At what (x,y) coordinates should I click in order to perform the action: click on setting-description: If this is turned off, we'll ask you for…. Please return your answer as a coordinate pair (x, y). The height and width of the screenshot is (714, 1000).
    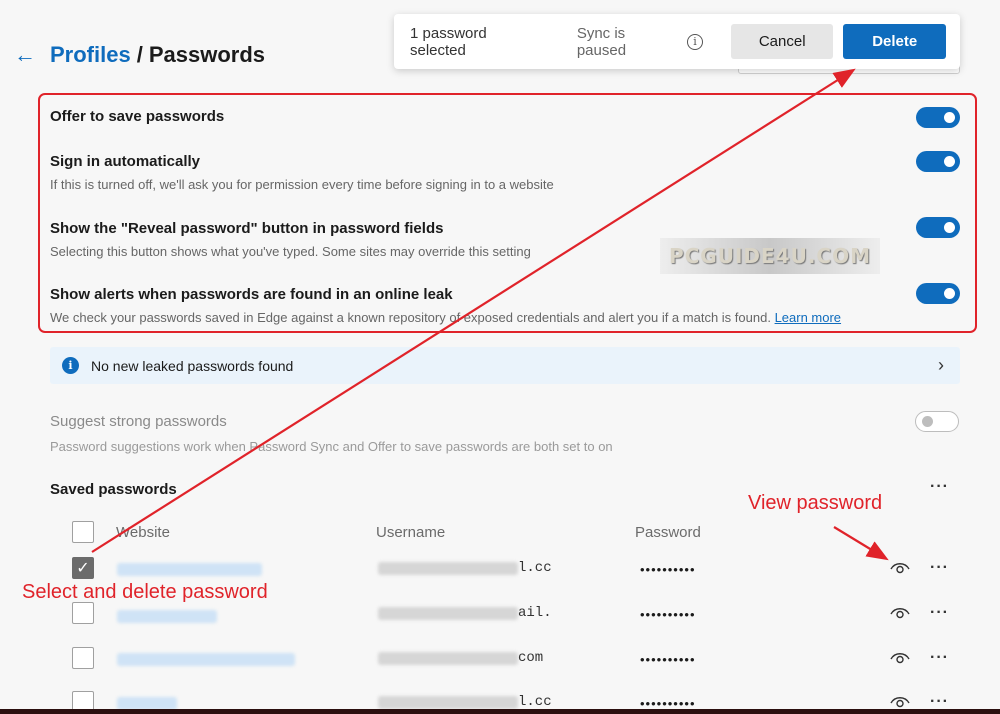
    Looking at the image, I should click on (302, 184).